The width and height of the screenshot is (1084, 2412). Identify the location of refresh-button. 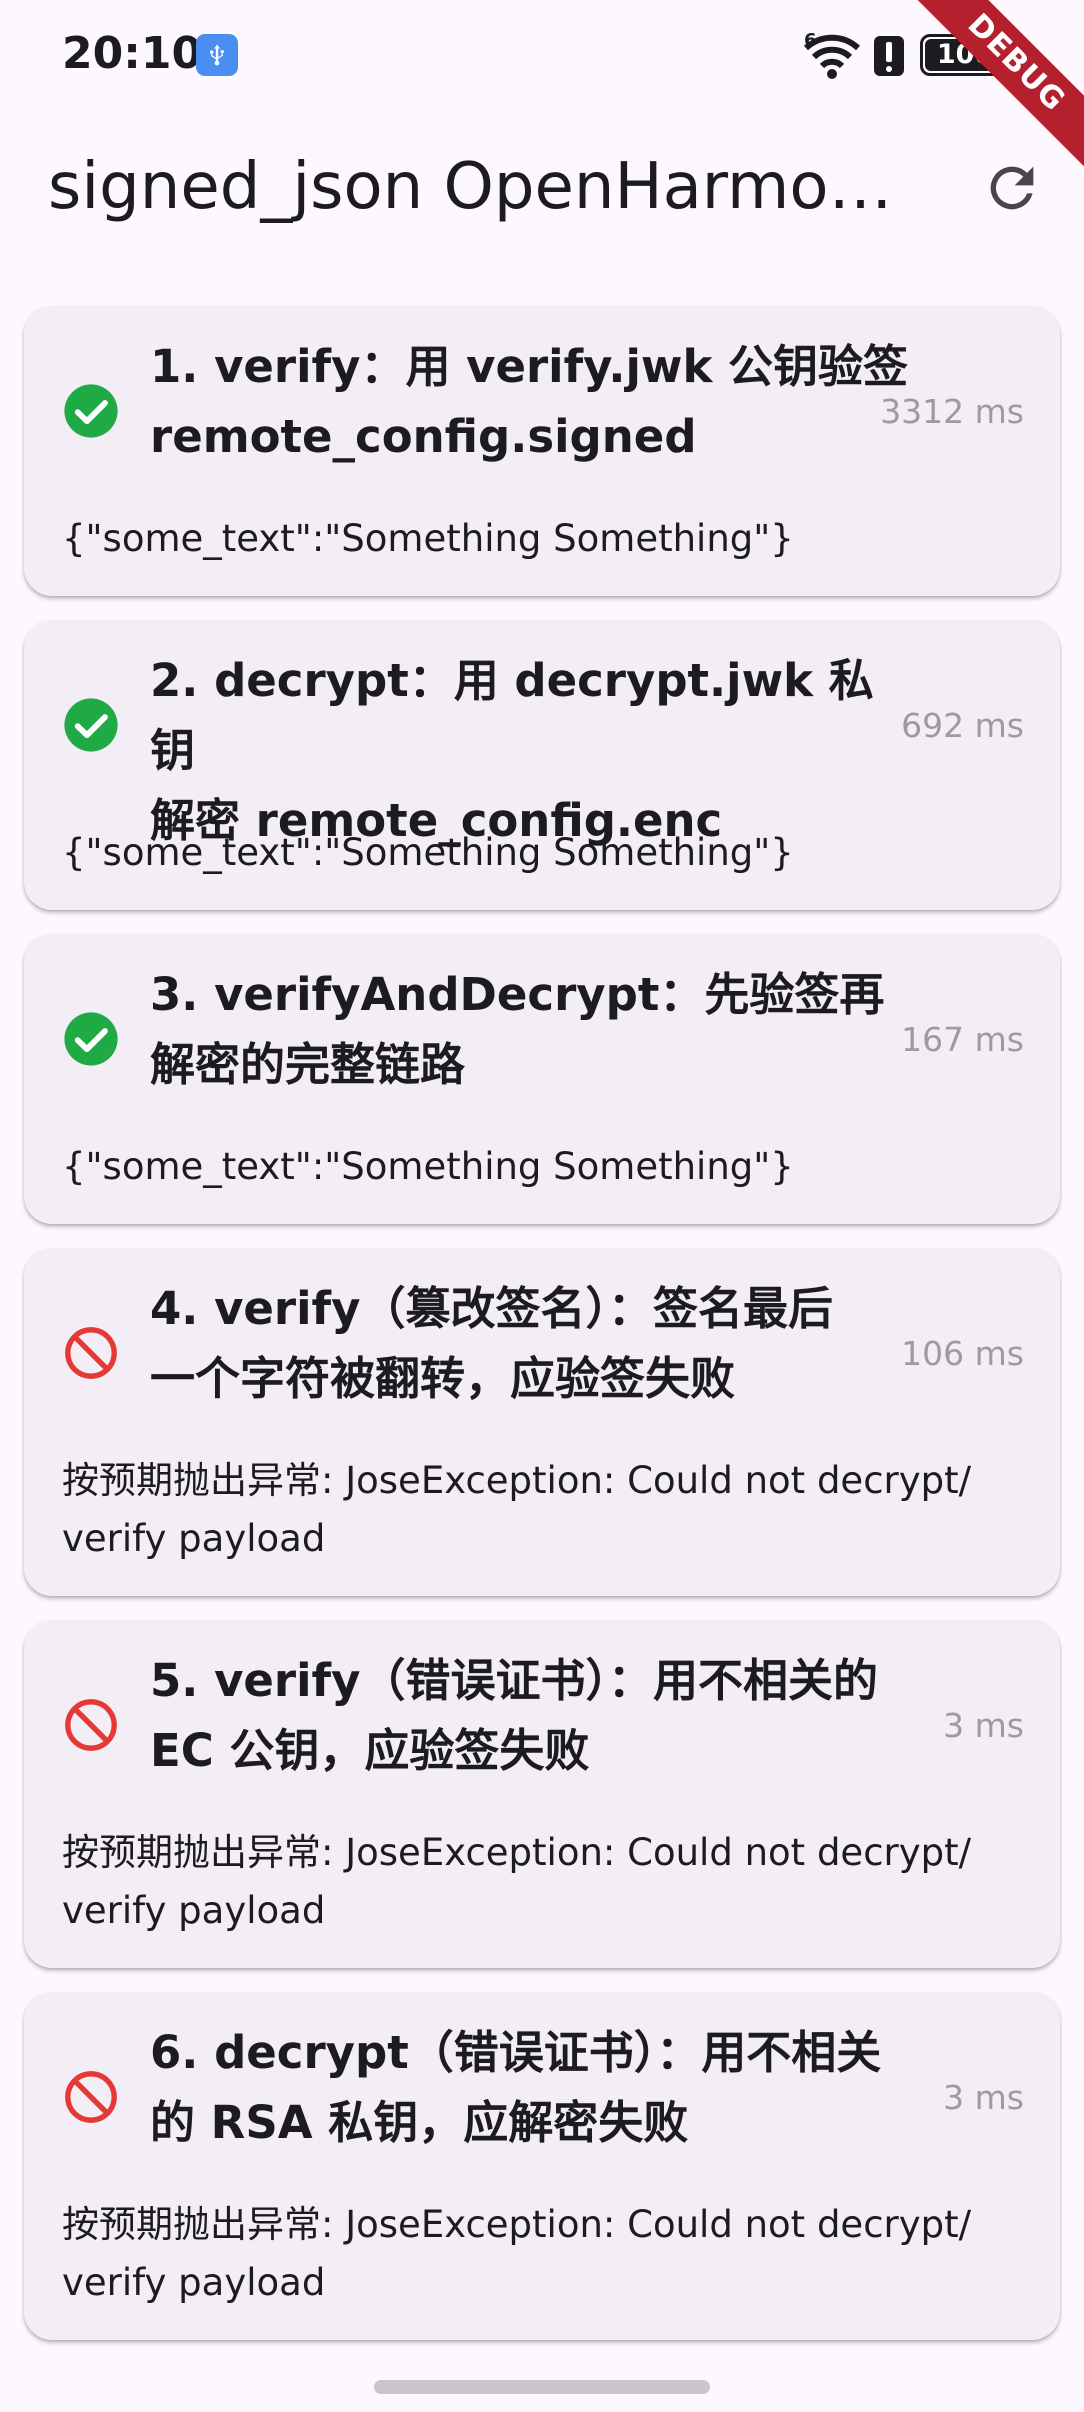
(1012, 188).